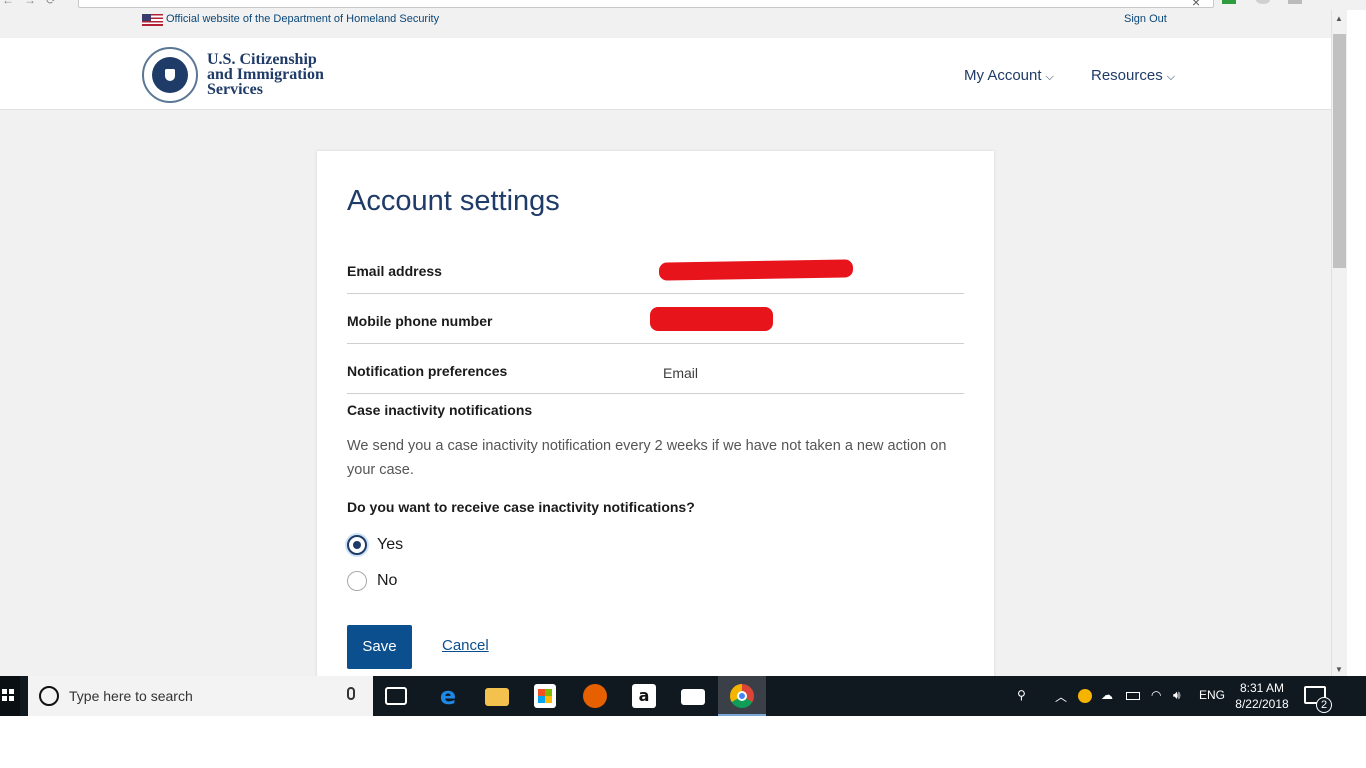 The height and width of the screenshot is (768, 1366). I want to click on task-view-icon, so click(396, 696).